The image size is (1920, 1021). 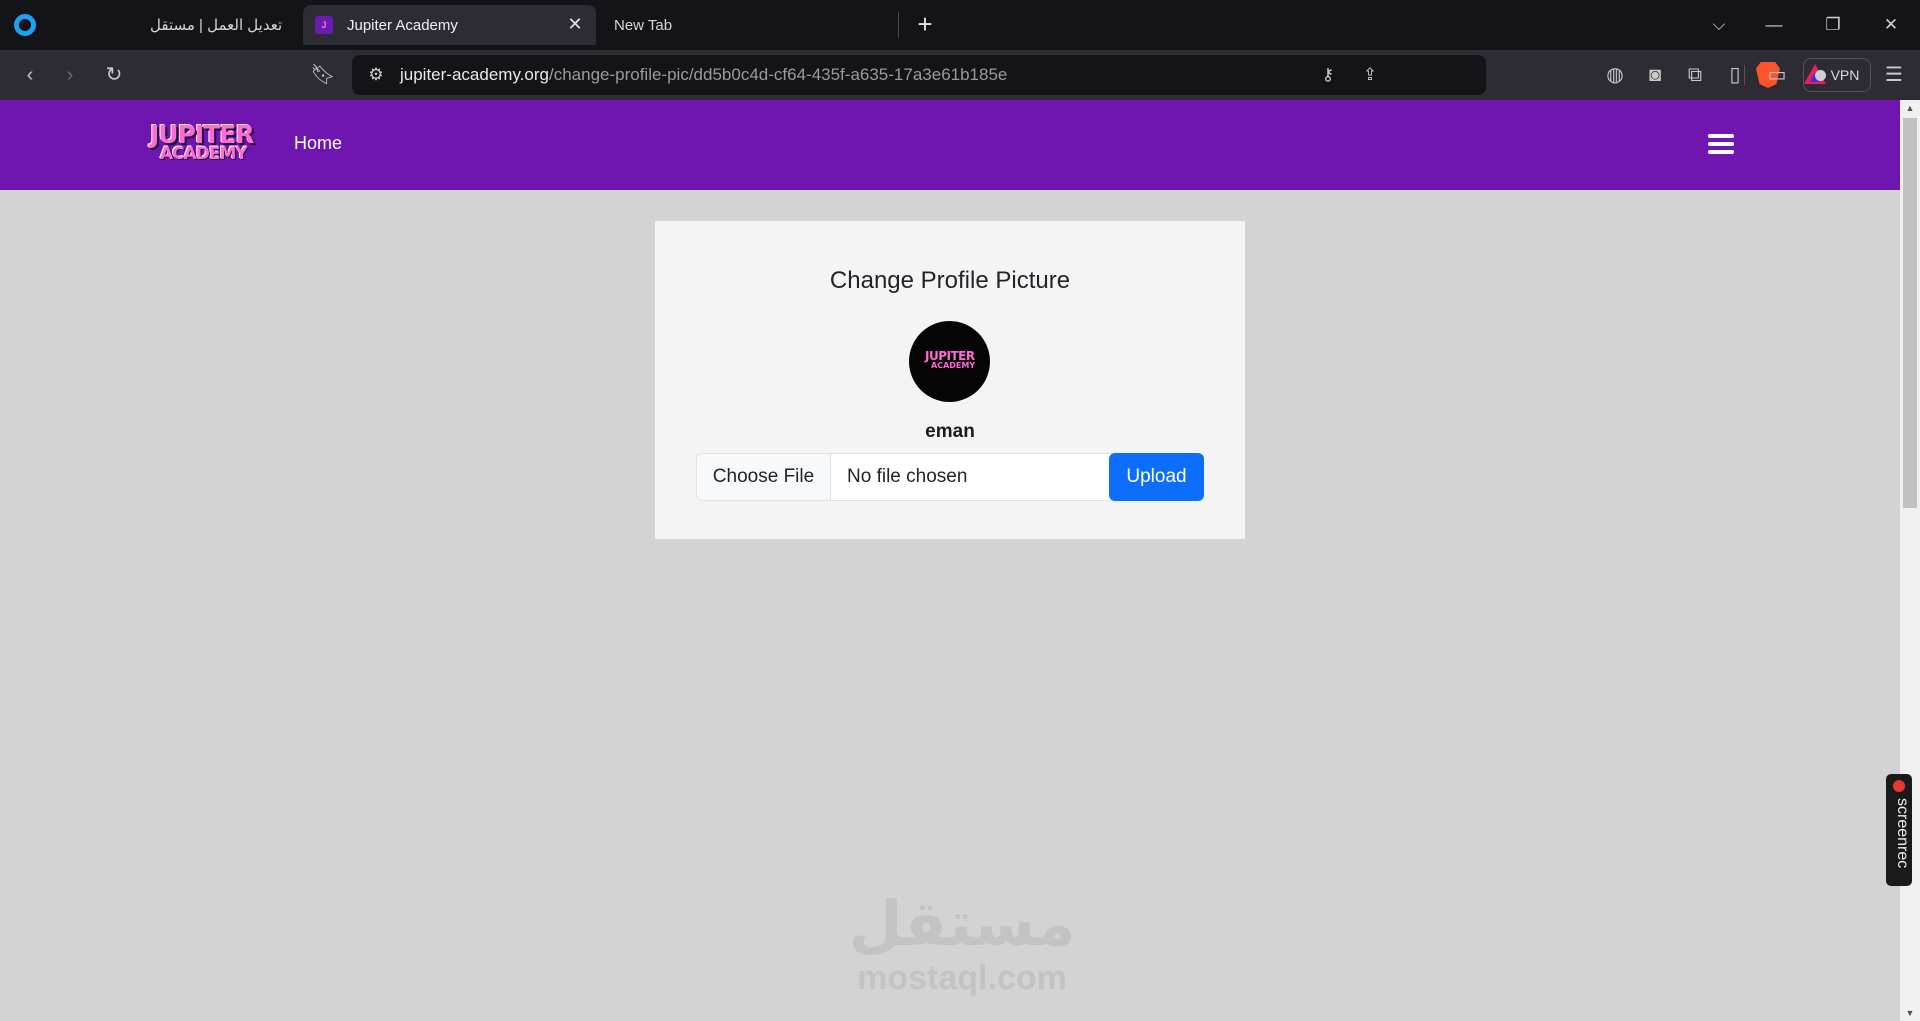 What do you see at coordinates (1655, 75) in the screenshot?
I see `screenshot-camera-icon: ◙` at bounding box center [1655, 75].